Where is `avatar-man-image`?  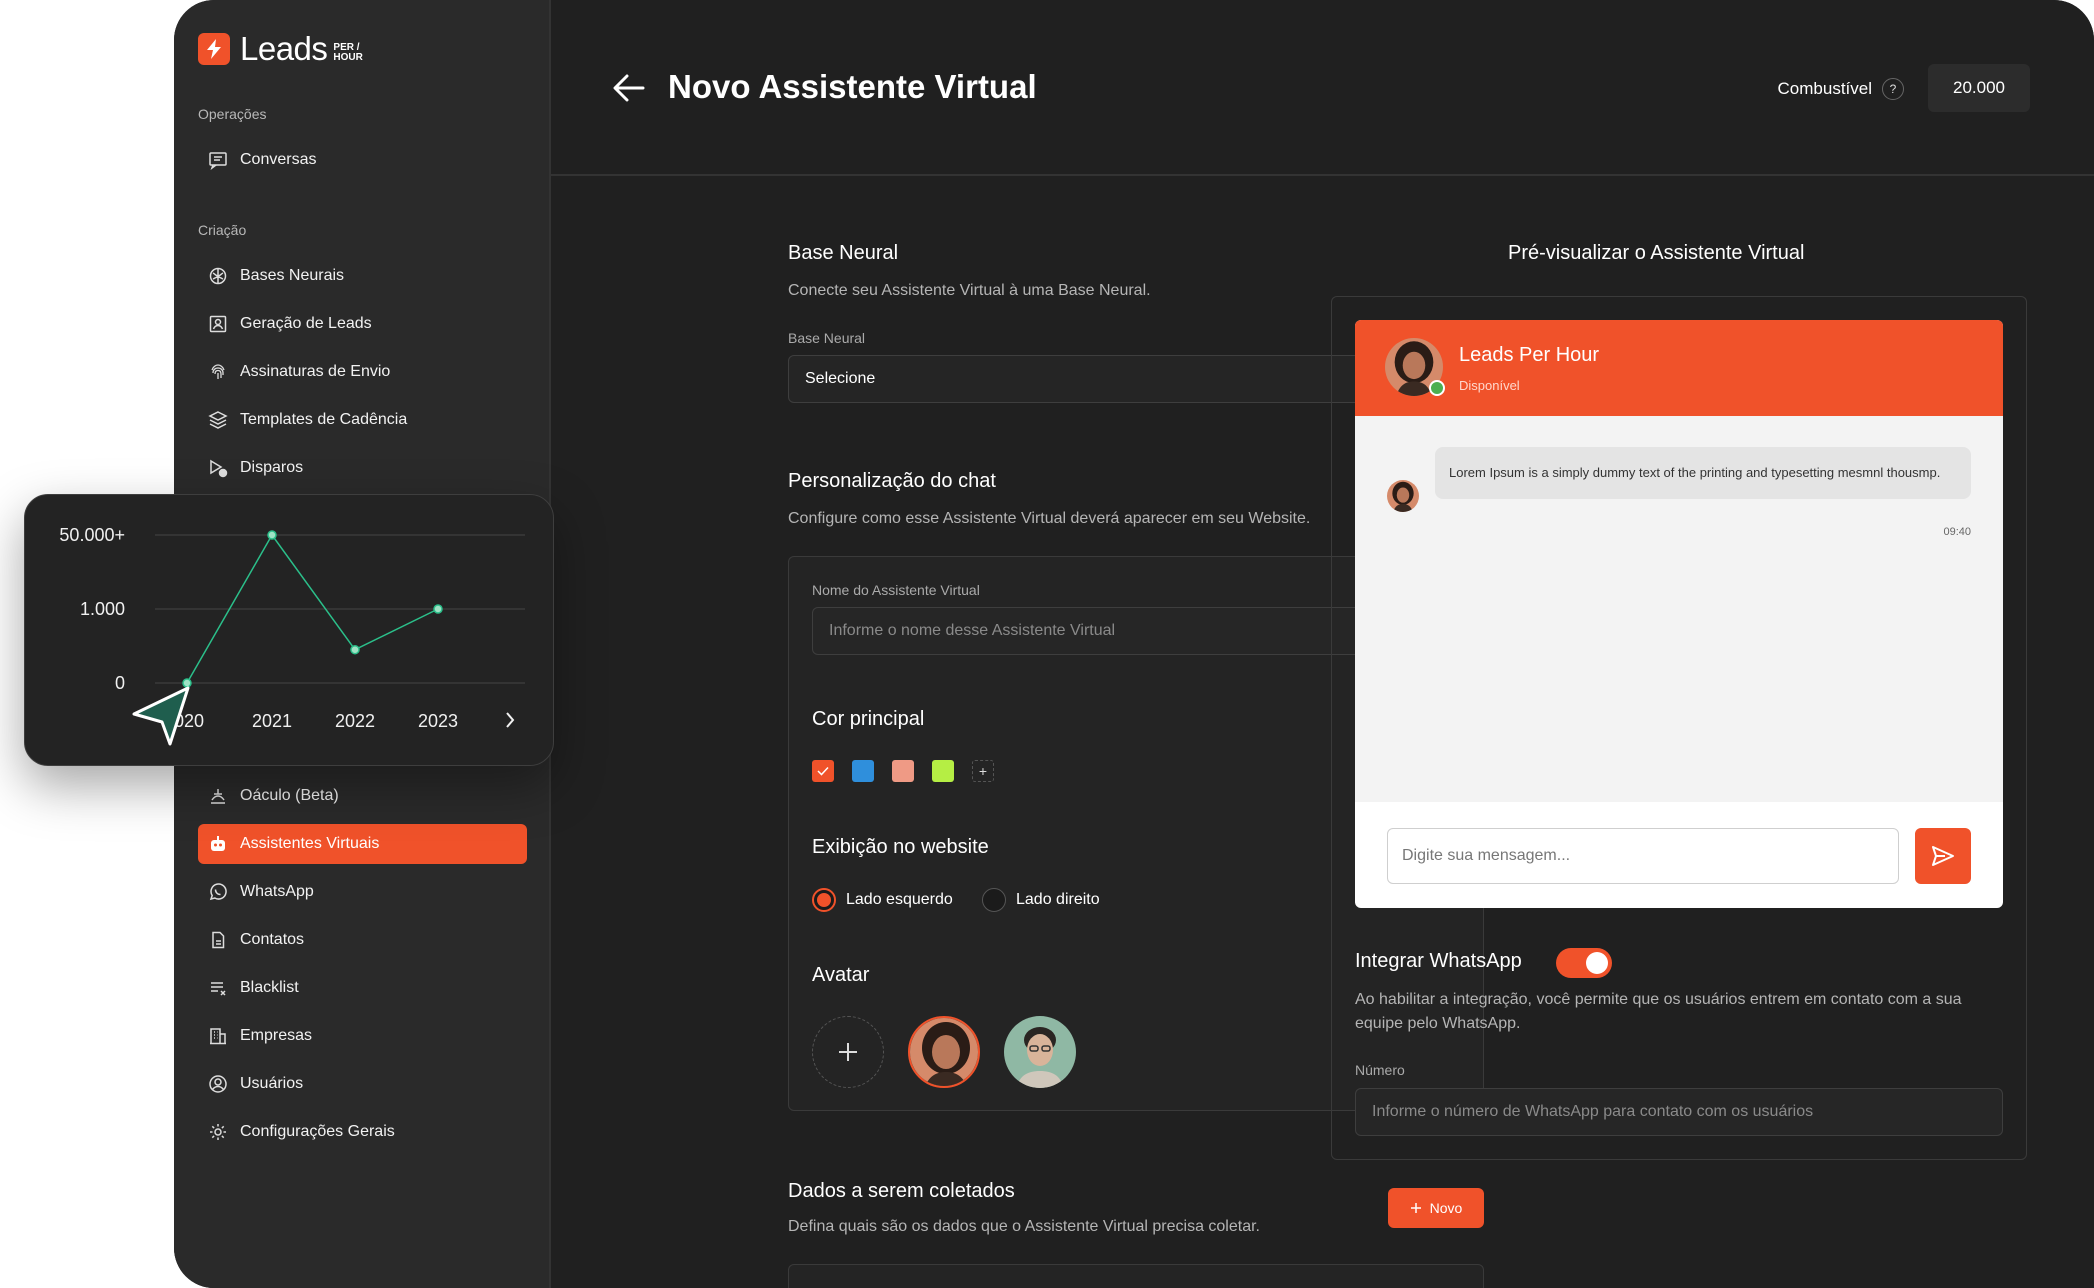
avatar-man-image is located at coordinates (1040, 1052).